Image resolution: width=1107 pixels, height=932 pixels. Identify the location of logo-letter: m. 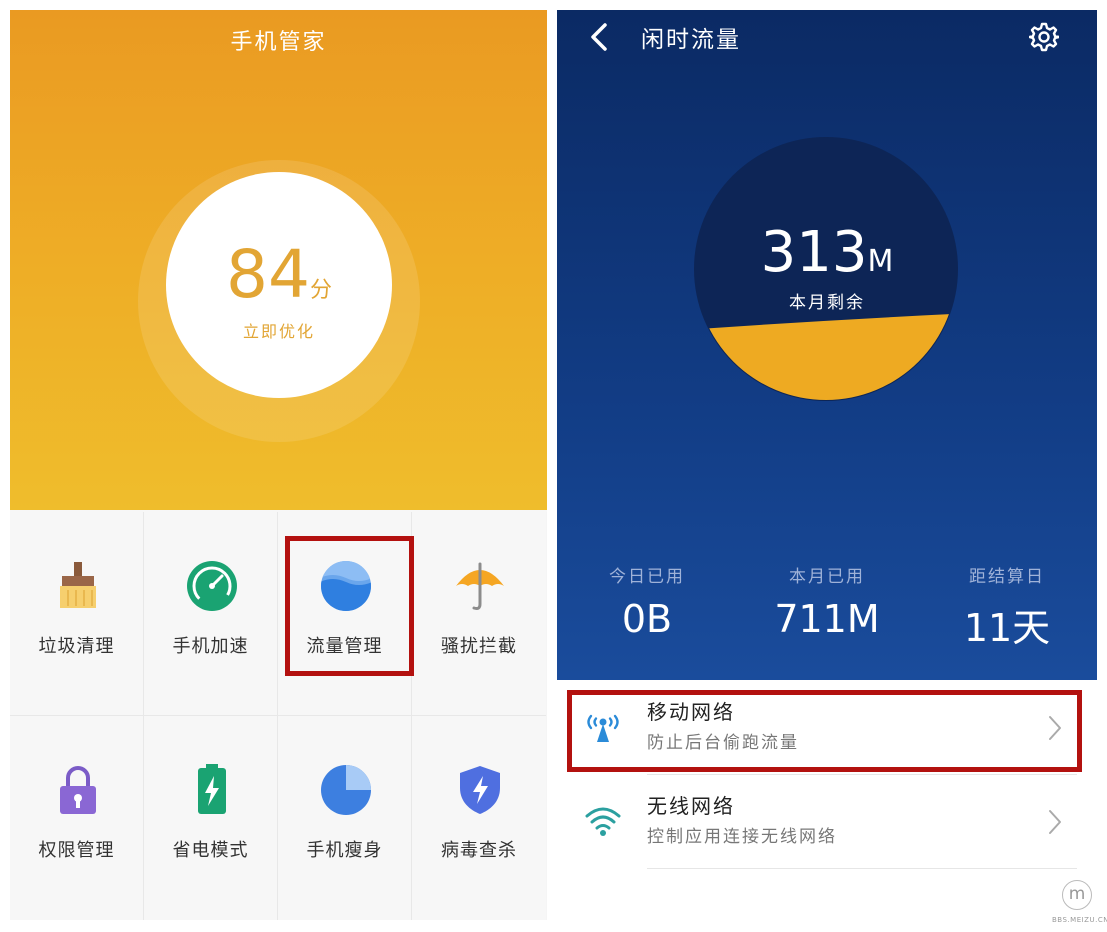
(1077, 894).